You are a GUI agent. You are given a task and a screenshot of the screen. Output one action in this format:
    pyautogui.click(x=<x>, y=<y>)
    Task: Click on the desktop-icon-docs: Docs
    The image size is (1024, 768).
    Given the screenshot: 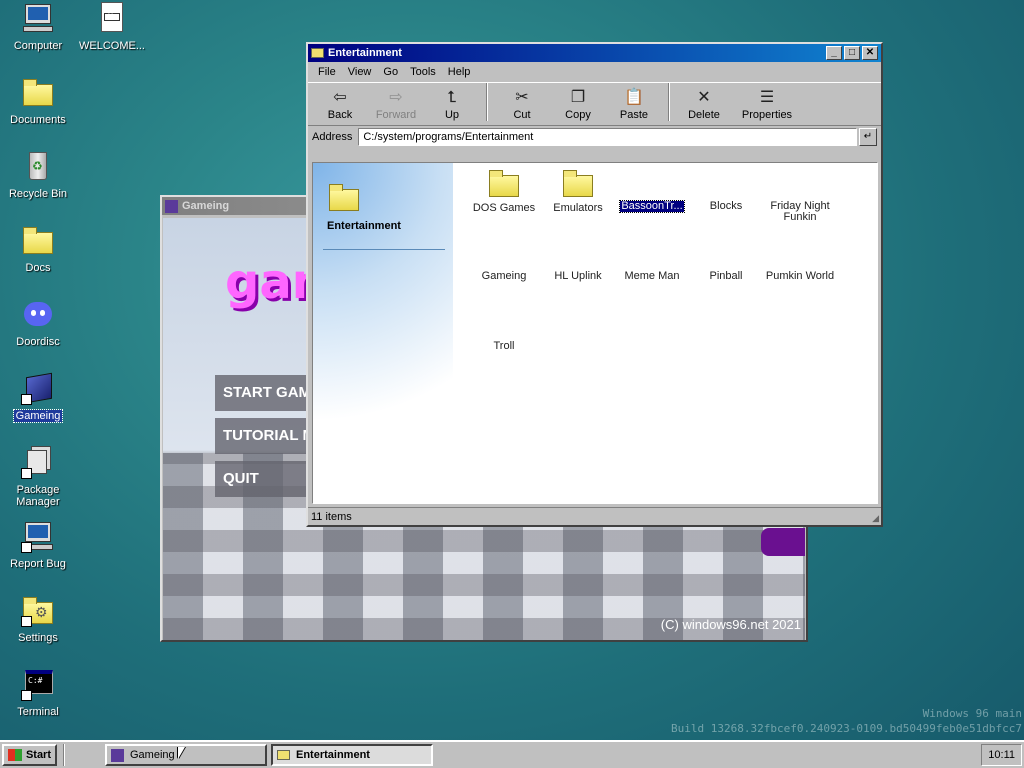 What is the action you would take?
    pyautogui.click(x=38, y=249)
    